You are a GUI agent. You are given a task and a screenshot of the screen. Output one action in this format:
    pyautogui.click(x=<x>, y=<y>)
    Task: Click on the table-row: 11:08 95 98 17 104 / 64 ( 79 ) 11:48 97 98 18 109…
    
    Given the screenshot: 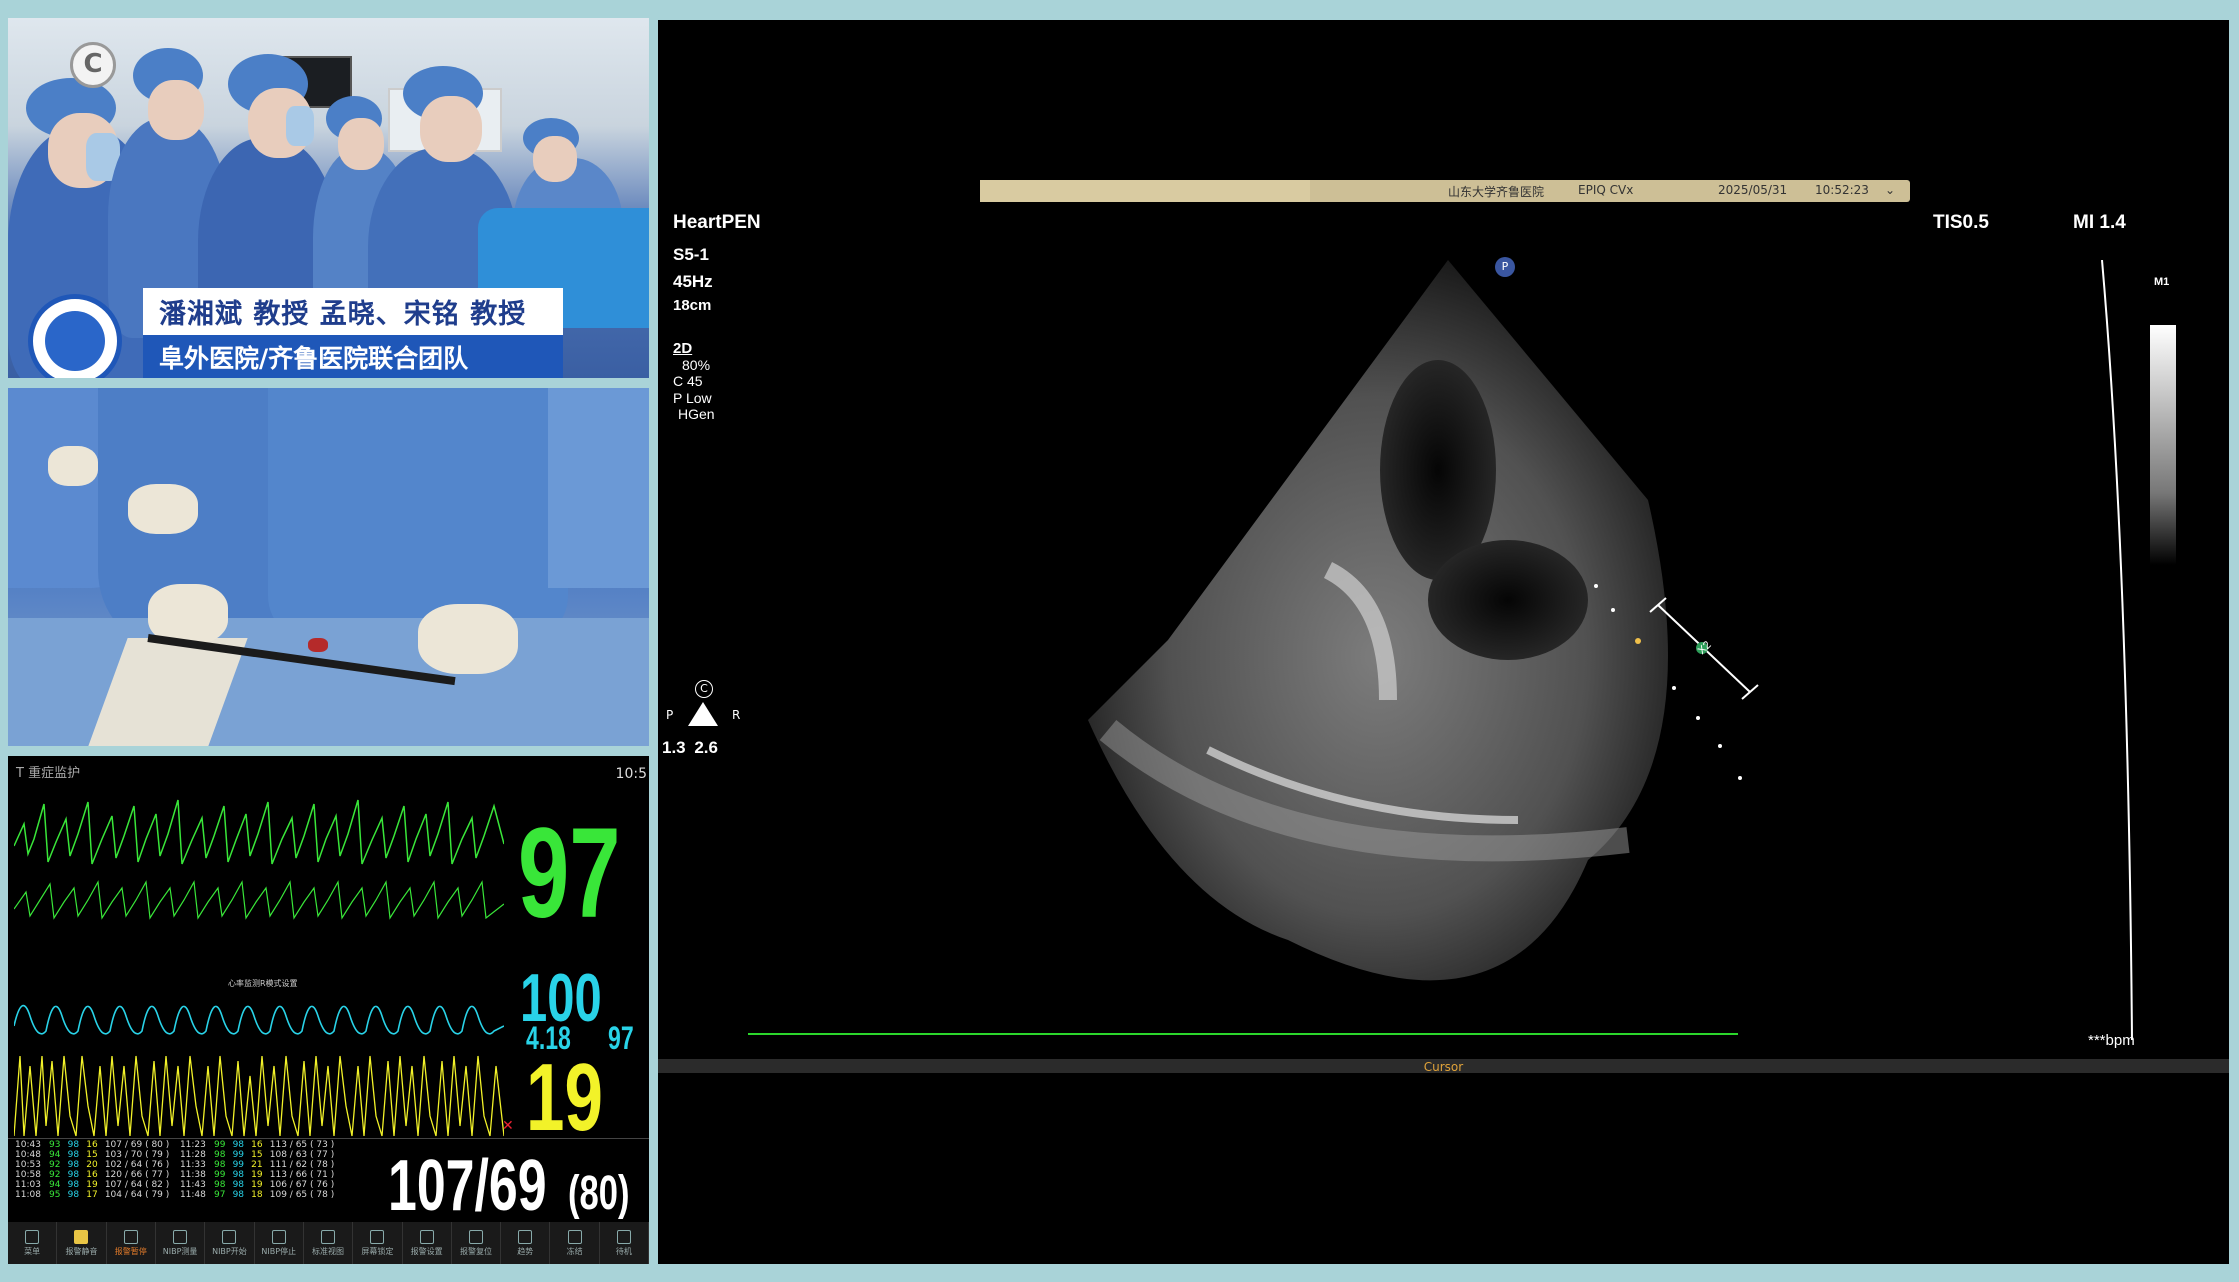 What is the action you would take?
    pyautogui.click(x=177, y=1195)
    